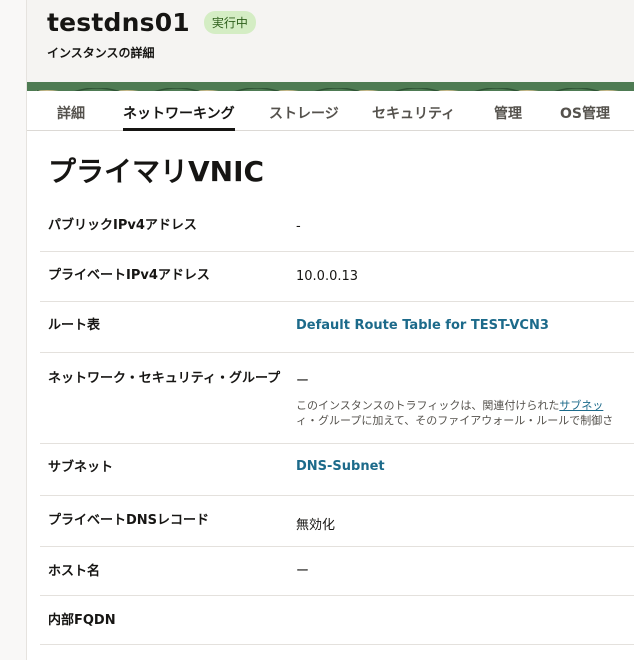 This screenshot has width=634, height=660. What do you see at coordinates (179, 113) in the screenshot?
I see `tab-networking: ネットワーキング` at bounding box center [179, 113].